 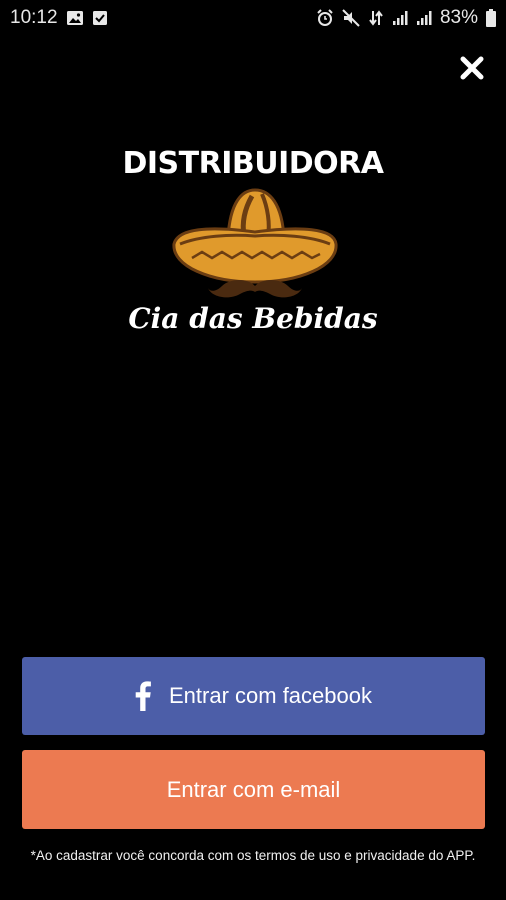 I want to click on status-bar: 10:12 83%, so click(x=253, y=18).